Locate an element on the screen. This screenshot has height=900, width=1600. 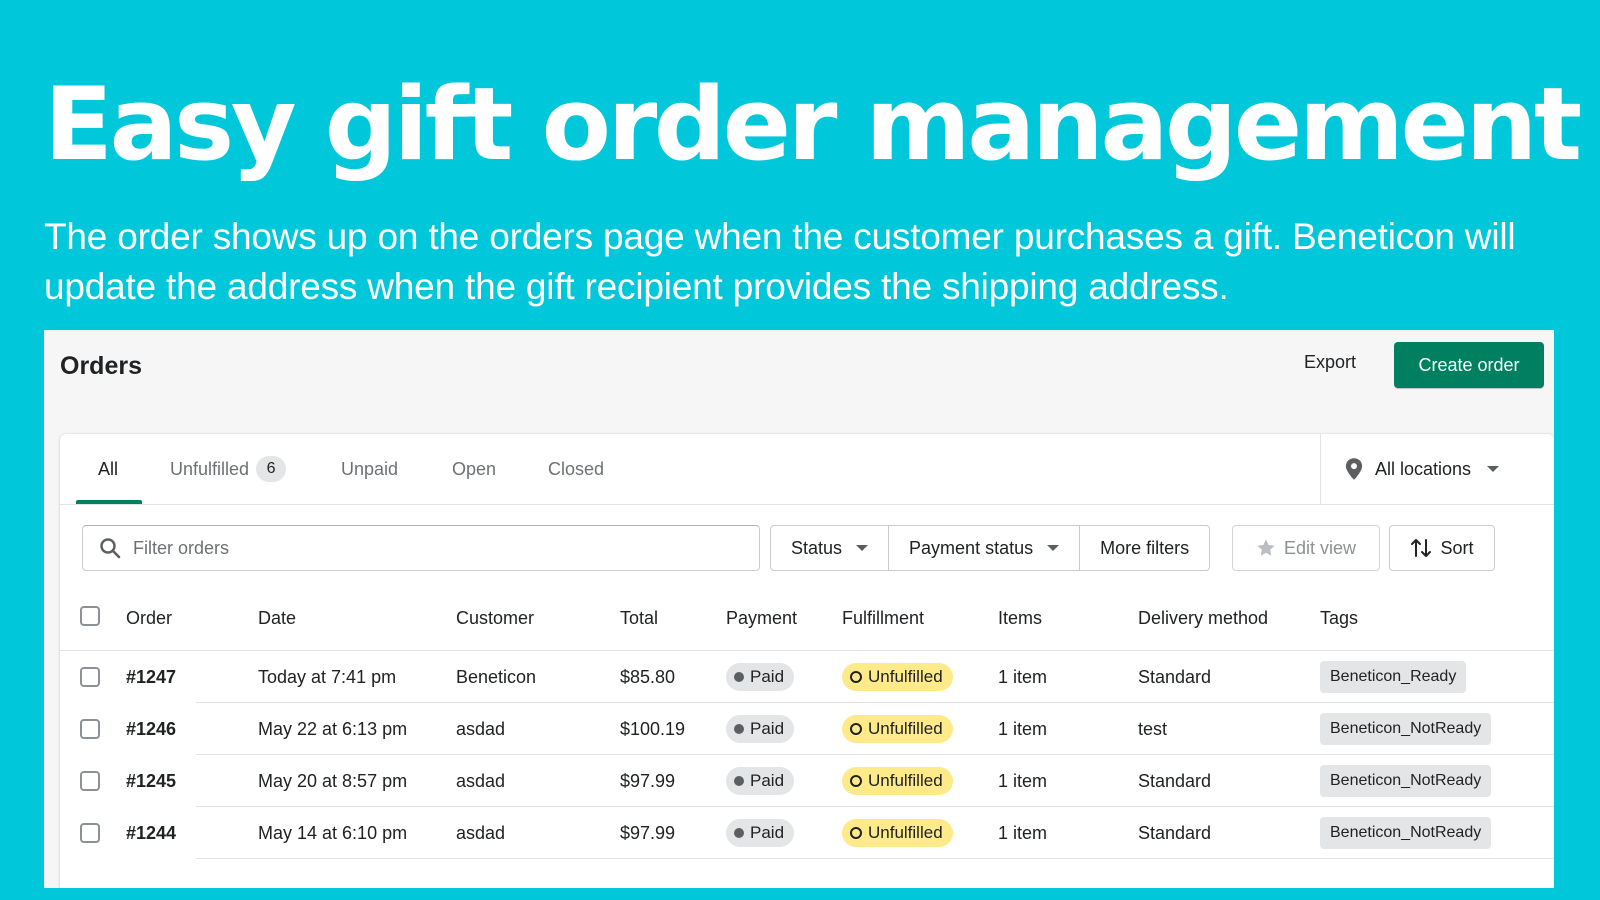
more-filters-button: More filters is located at coordinates (1144, 548).